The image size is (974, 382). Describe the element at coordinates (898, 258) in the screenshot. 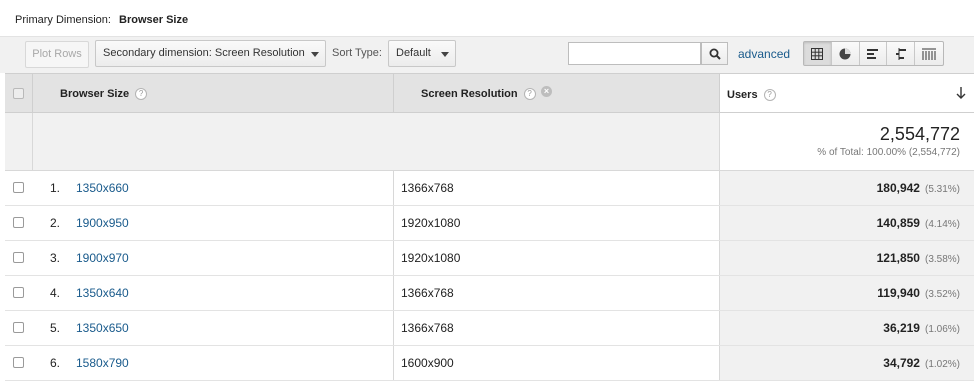

I see `users-value: 121,850` at that location.